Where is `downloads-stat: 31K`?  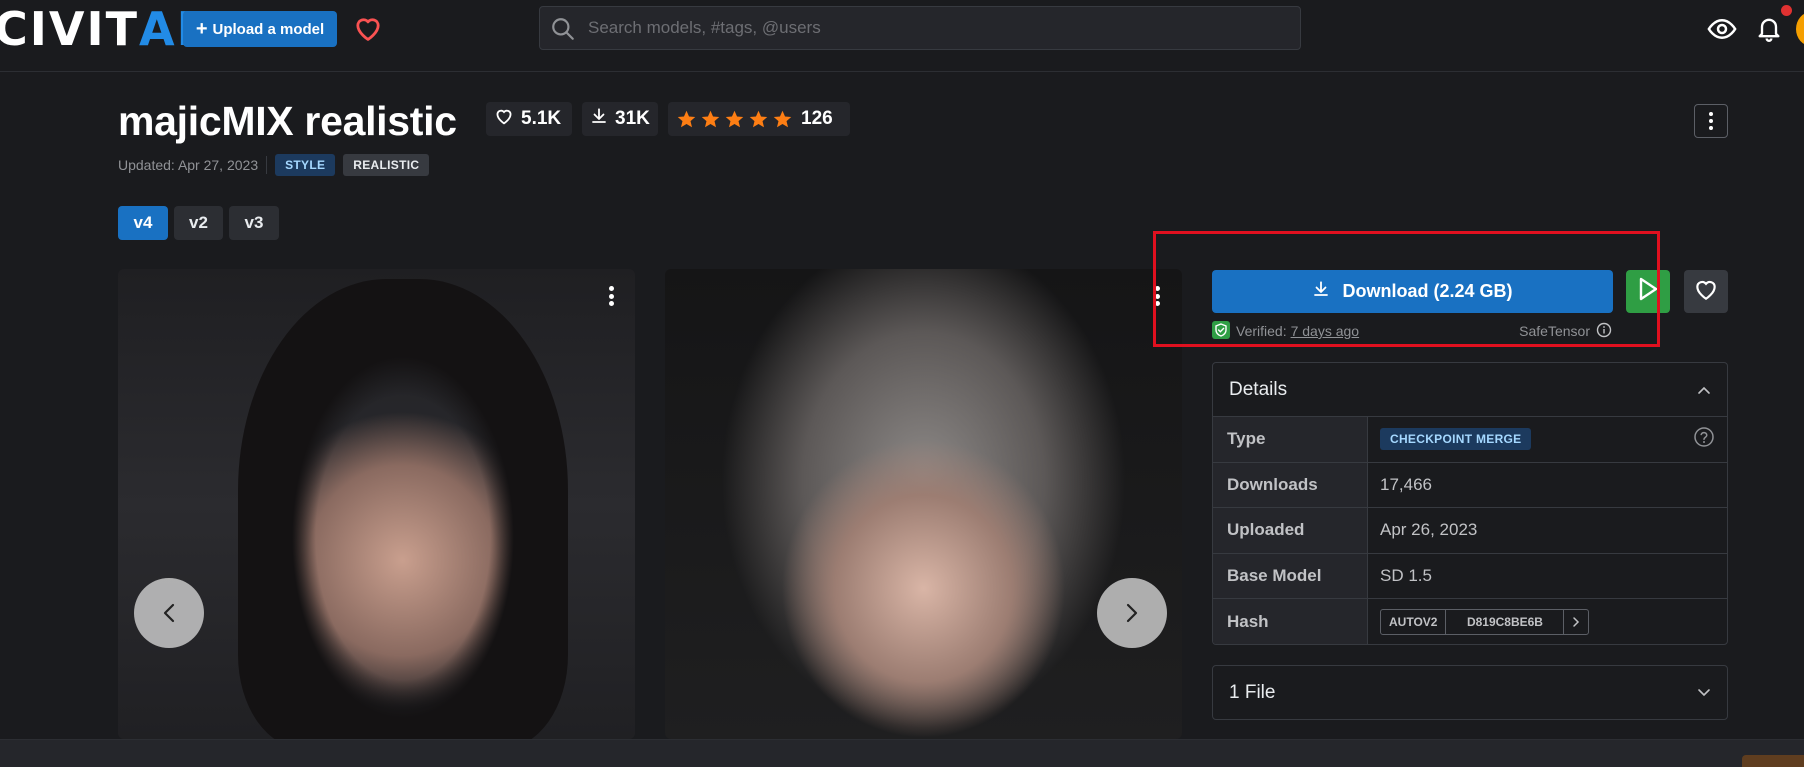 downloads-stat: 31K is located at coordinates (620, 119).